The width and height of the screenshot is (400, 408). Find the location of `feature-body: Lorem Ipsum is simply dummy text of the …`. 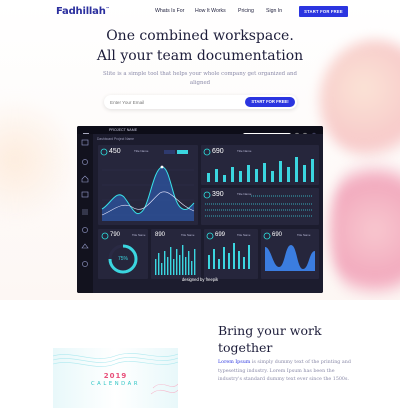

feature-body: Lorem Ipsum is simply dummy text of the … is located at coordinates (288, 372).